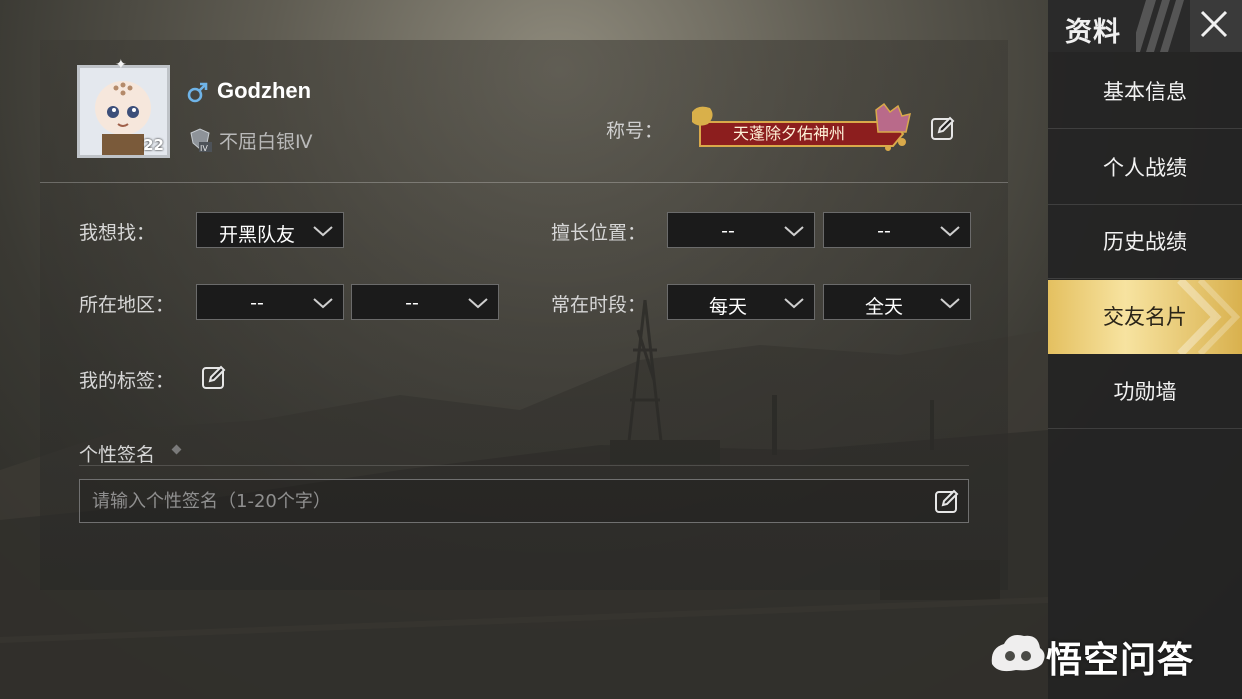  I want to click on svg-text: IV, so click(204, 148).